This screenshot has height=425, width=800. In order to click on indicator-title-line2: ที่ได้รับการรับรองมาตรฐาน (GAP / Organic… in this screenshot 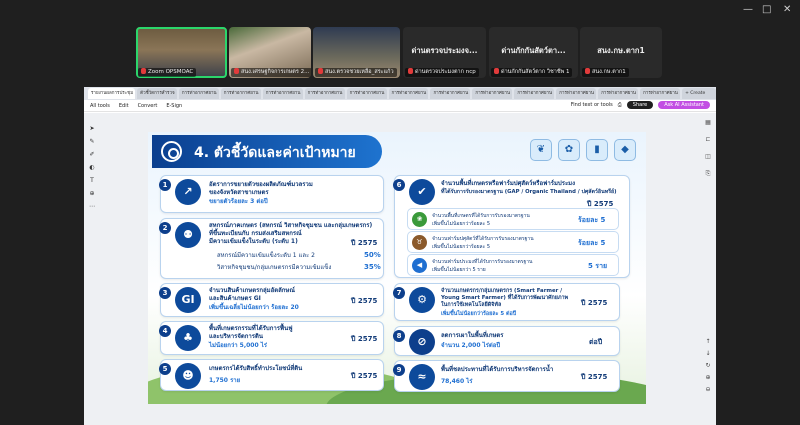, I will do `click(529, 192)`.